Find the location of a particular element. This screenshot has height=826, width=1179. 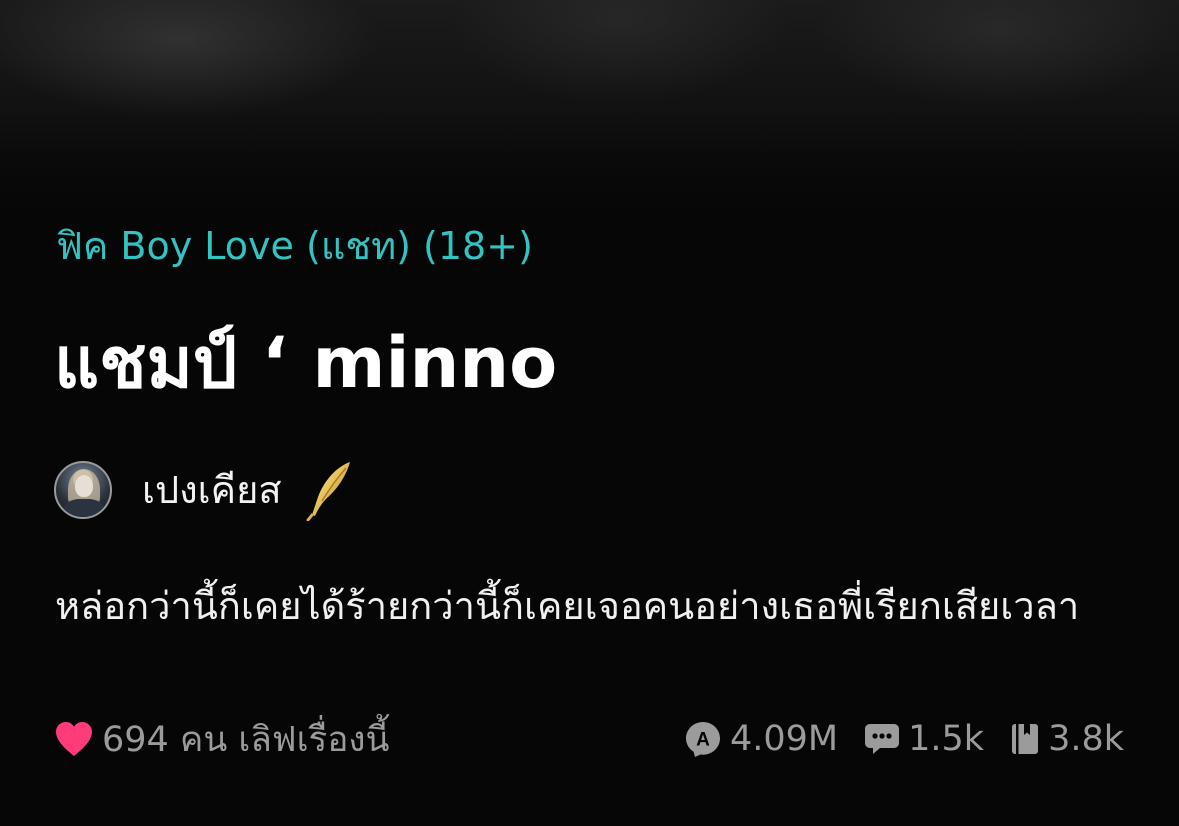

story-category: ฟิค Boy Love (แชท) (18+) is located at coordinates (294, 246).